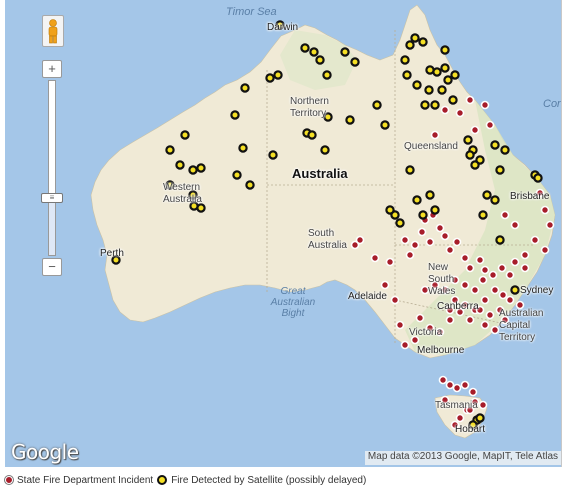 The height and width of the screenshot is (491, 563). Describe the element at coordinates (52, 267) in the screenshot. I see `zoom-out-button: −` at that location.